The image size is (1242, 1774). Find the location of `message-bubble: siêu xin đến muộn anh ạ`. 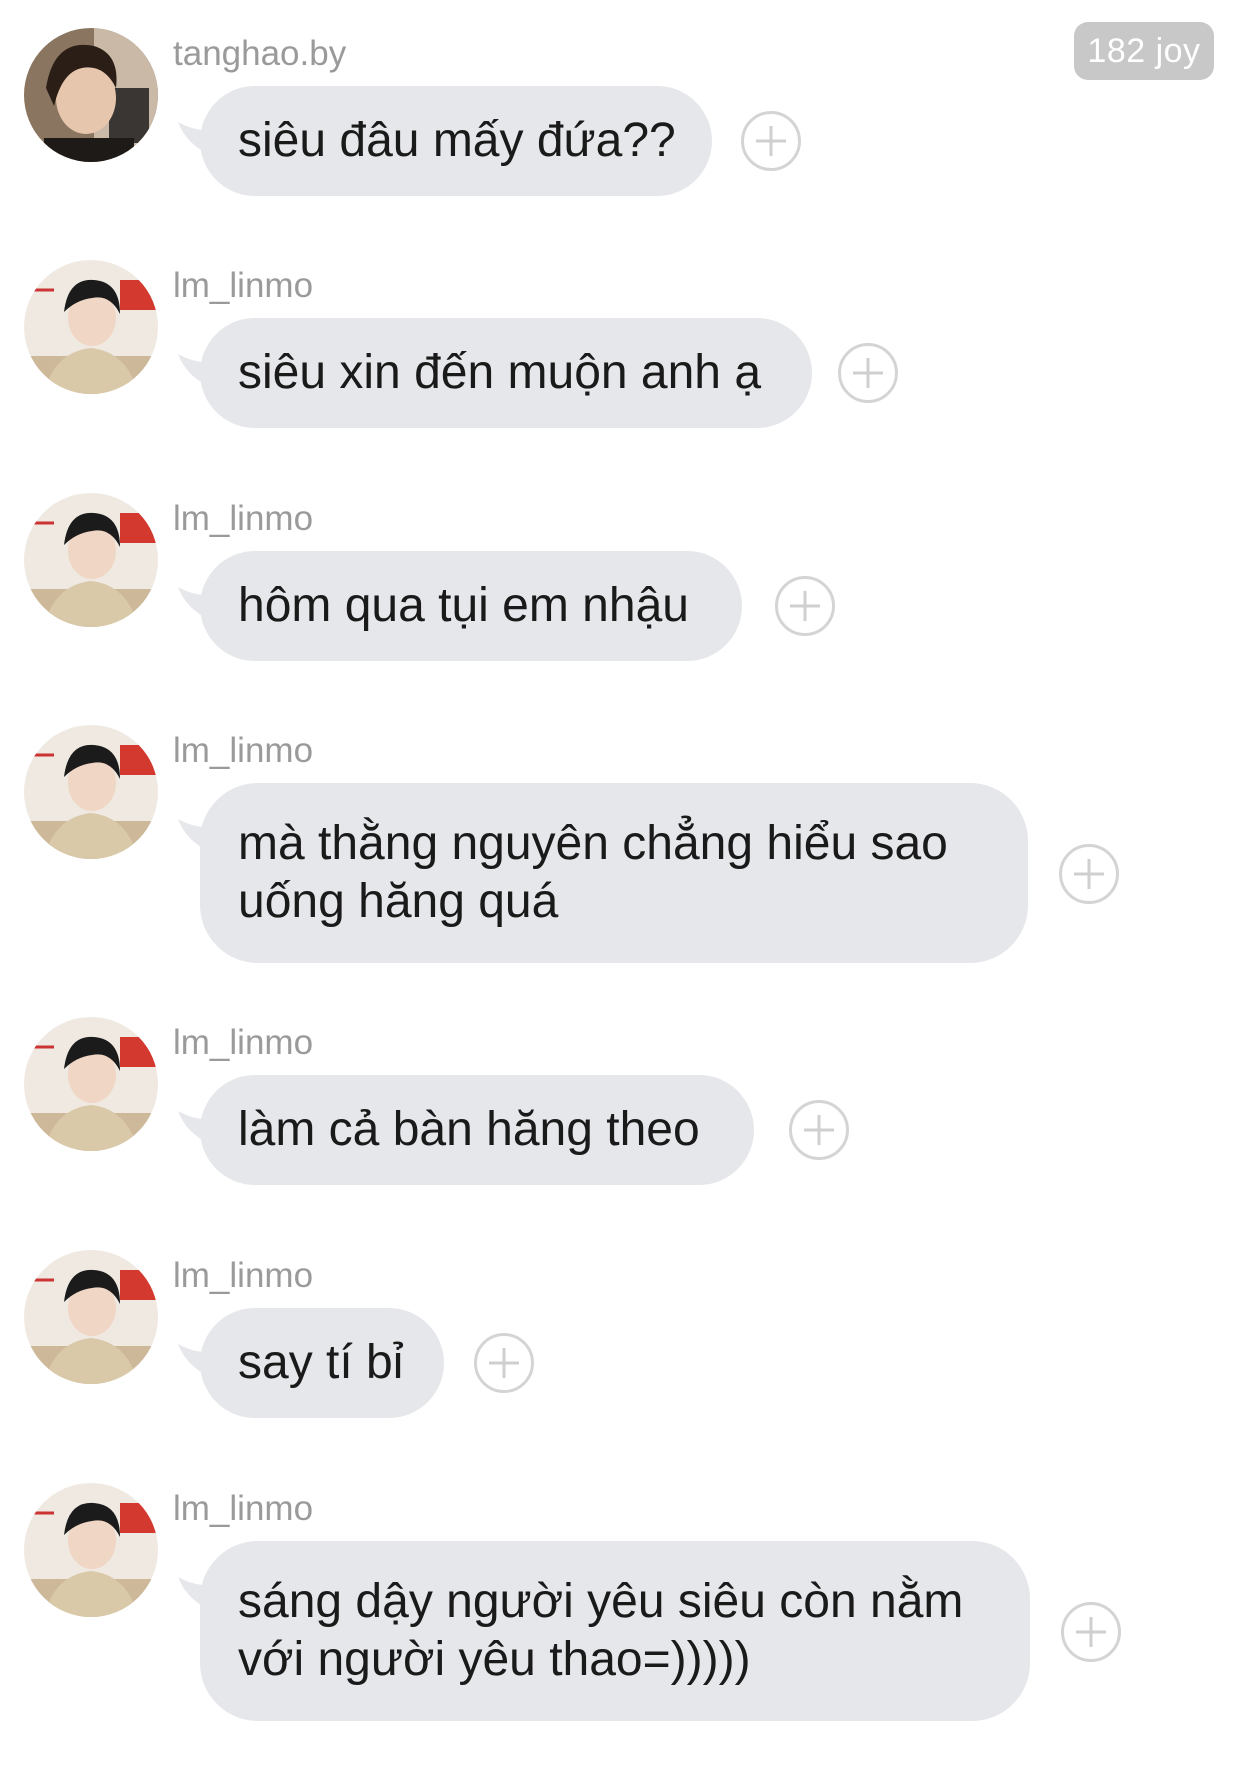

message-bubble: siêu xin đến muộn anh ạ is located at coordinates (506, 373).